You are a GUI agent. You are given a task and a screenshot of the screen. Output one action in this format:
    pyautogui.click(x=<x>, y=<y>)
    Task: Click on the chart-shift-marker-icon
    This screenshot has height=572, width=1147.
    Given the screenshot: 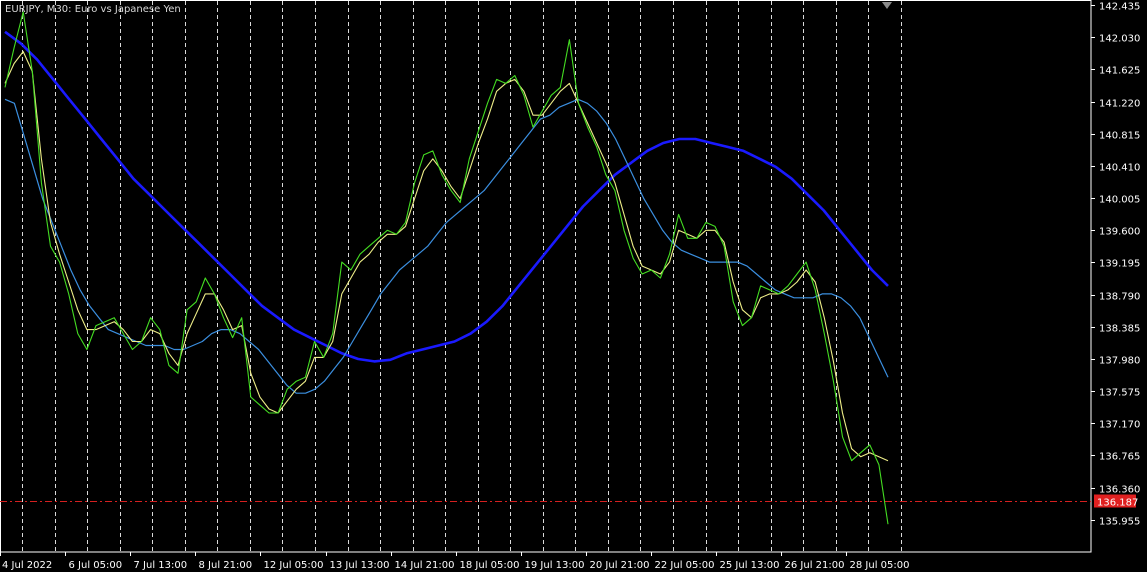 What is the action you would take?
    pyautogui.click(x=887, y=5)
    